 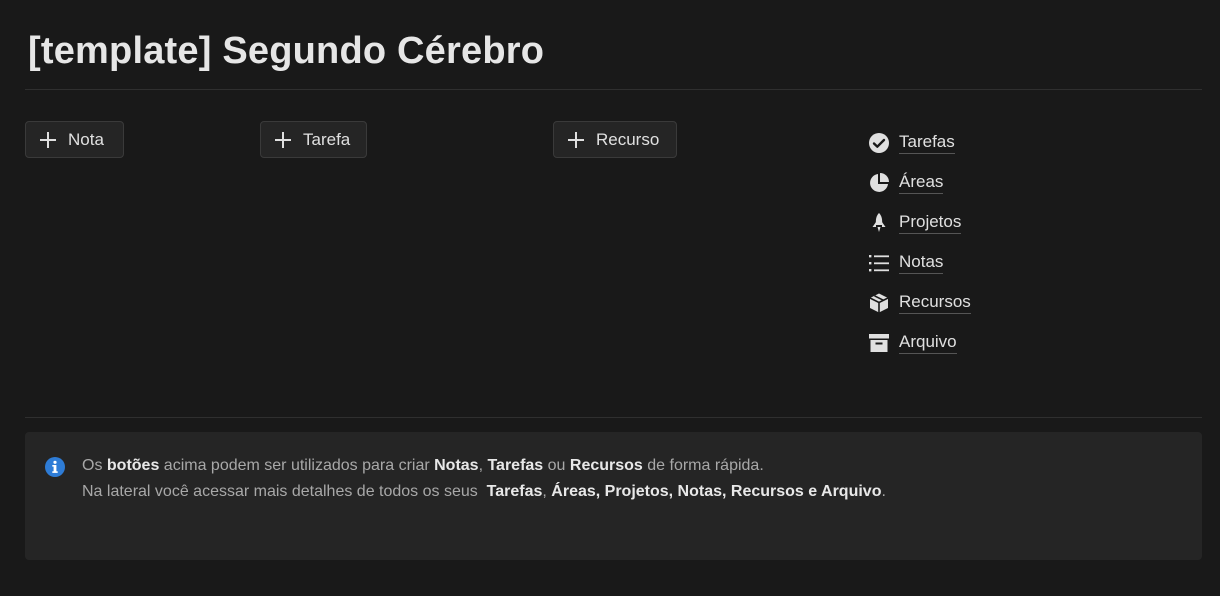 I want to click on nav-item-notas: Notas, so click(x=919, y=263).